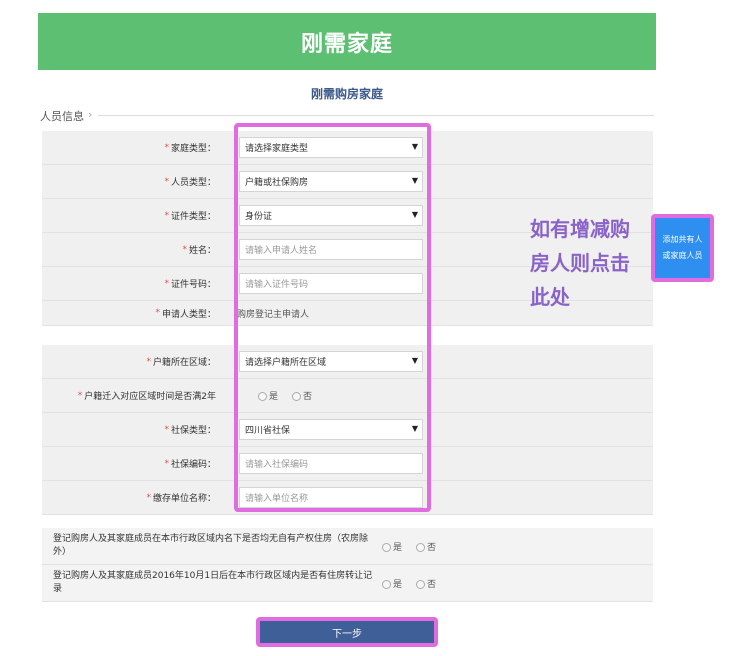  What do you see at coordinates (202, 251) in the screenshot?
I see `field-label: 姓名：` at bounding box center [202, 251].